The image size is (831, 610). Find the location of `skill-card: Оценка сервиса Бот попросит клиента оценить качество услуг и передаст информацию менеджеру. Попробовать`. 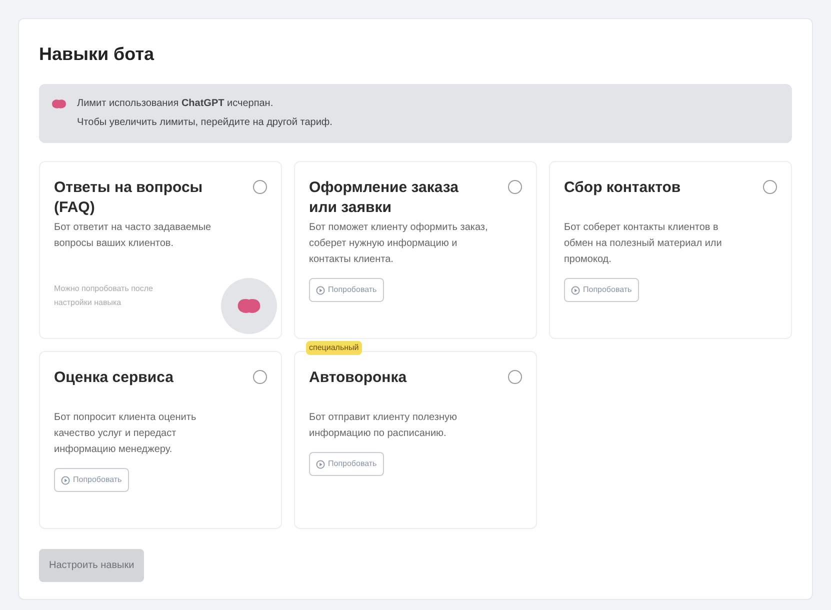

skill-card: Оценка сервиса Бот попросит клиента оценить качество услуг и передаст информацию менеджеру. Попробовать is located at coordinates (160, 440).